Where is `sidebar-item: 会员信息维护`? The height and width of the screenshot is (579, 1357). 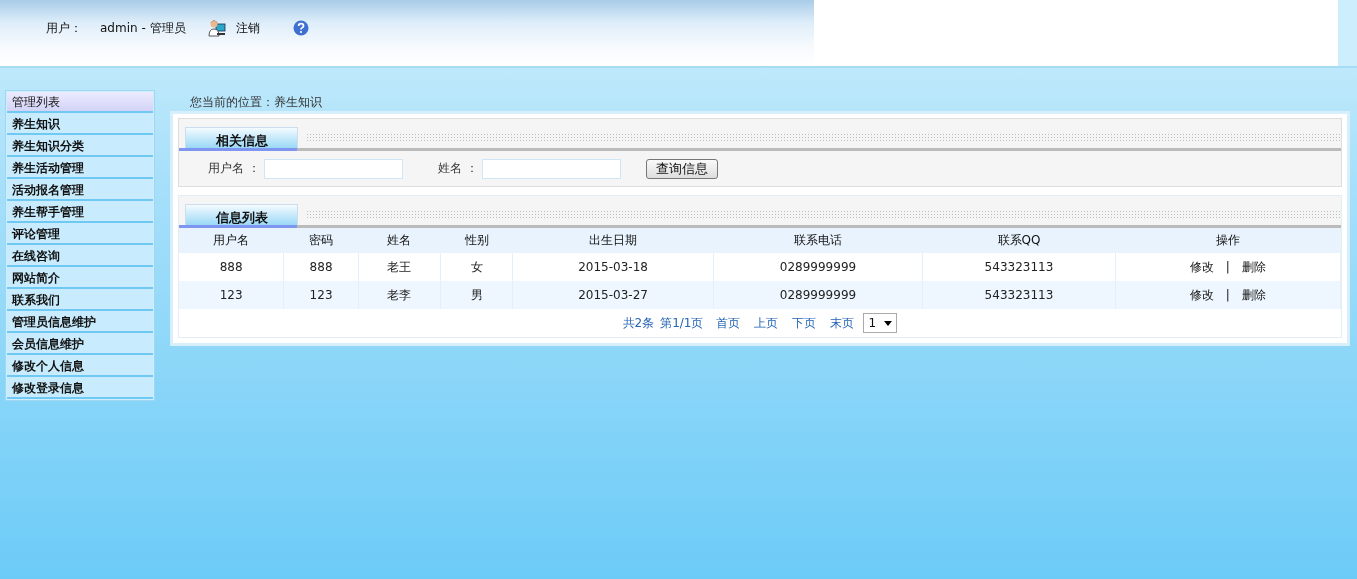
sidebar-item: 会员信息维护 is located at coordinates (80, 344).